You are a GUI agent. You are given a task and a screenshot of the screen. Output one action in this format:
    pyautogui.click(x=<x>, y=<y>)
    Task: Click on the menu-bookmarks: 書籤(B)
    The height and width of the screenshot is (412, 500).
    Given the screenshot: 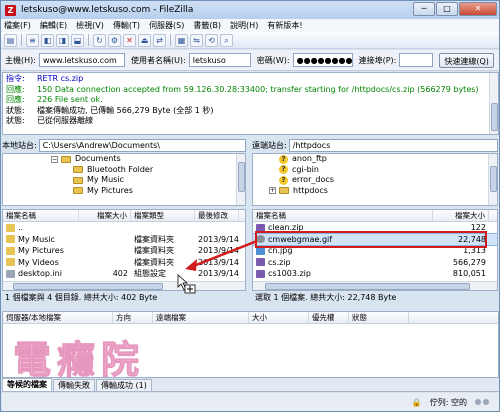 What is the action you would take?
    pyautogui.click(x=207, y=25)
    